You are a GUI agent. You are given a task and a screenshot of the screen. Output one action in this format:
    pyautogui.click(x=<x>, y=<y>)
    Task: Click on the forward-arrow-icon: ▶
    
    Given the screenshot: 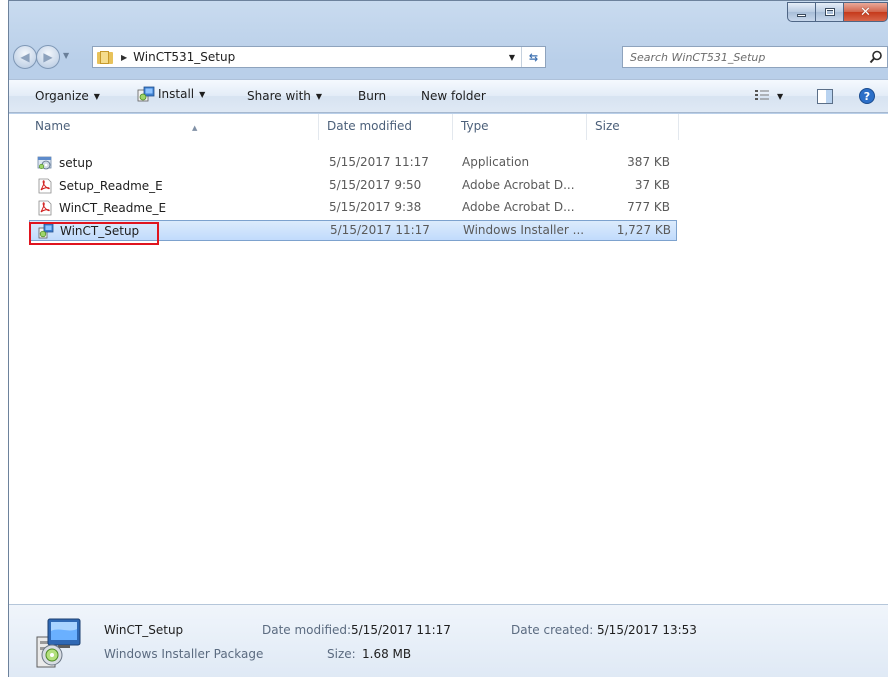 What is the action you would take?
    pyautogui.click(x=48, y=57)
    